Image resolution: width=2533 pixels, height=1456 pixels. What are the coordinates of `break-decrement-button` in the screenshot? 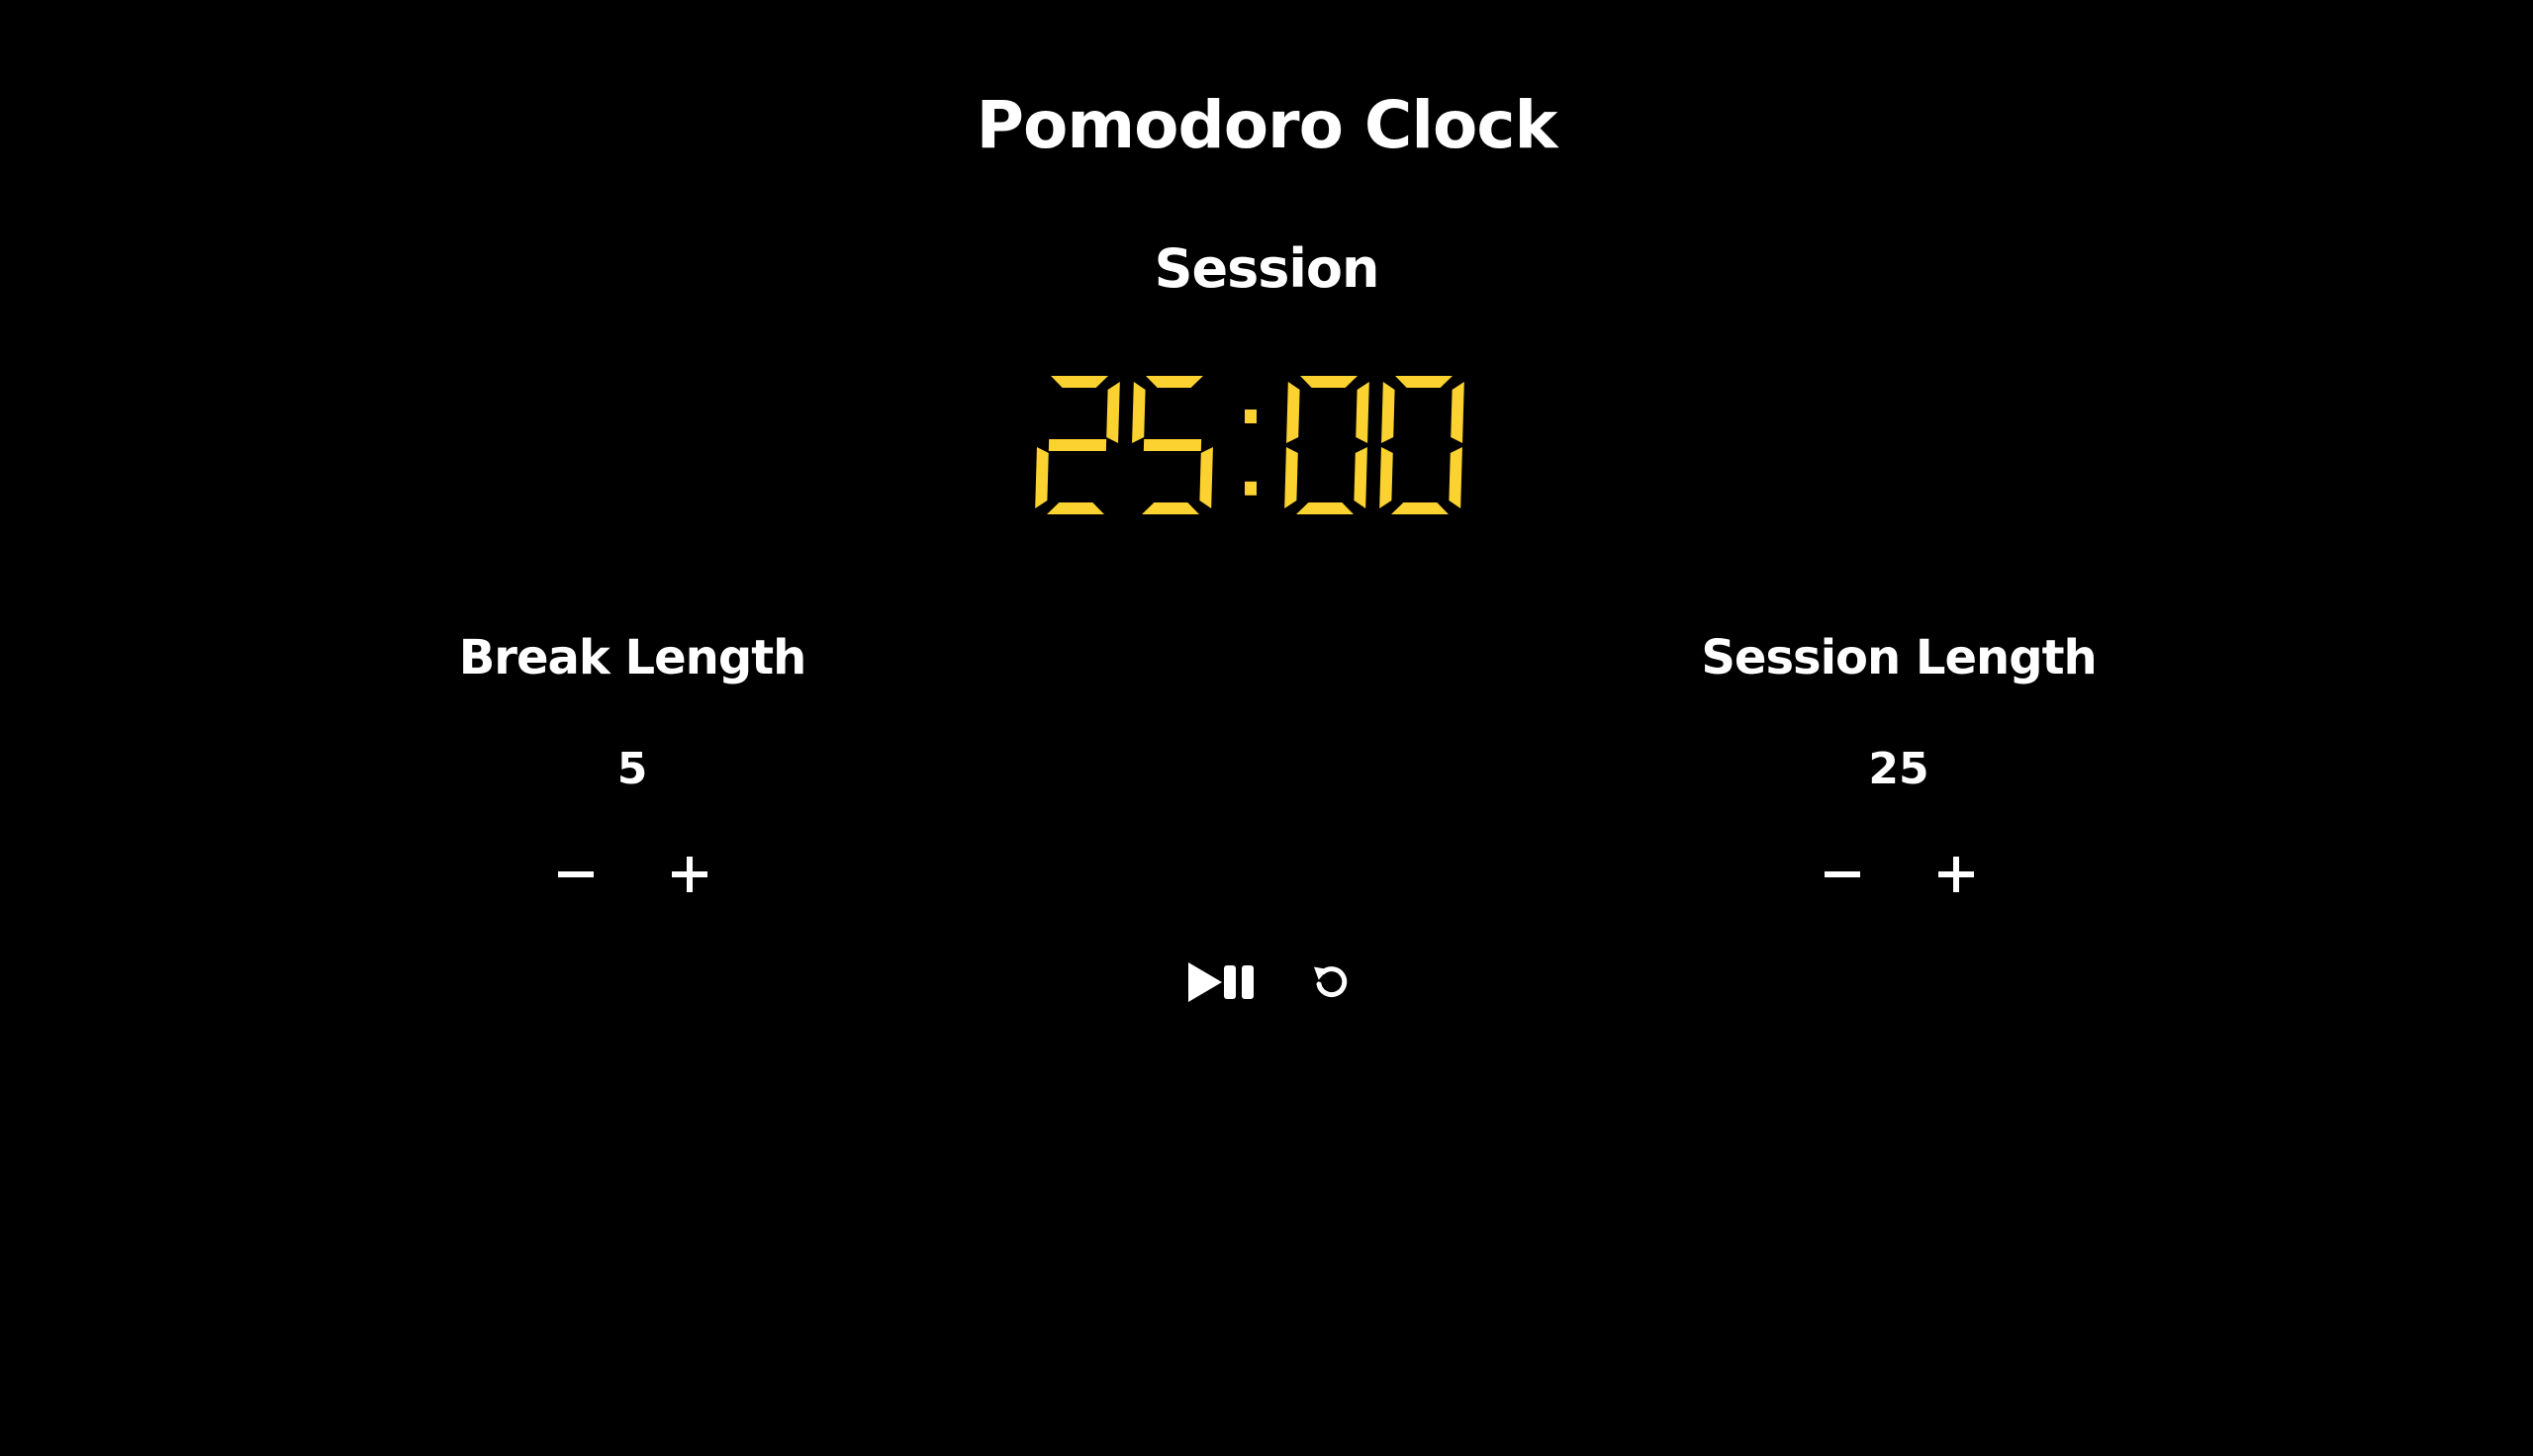 It's located at (576, 874).